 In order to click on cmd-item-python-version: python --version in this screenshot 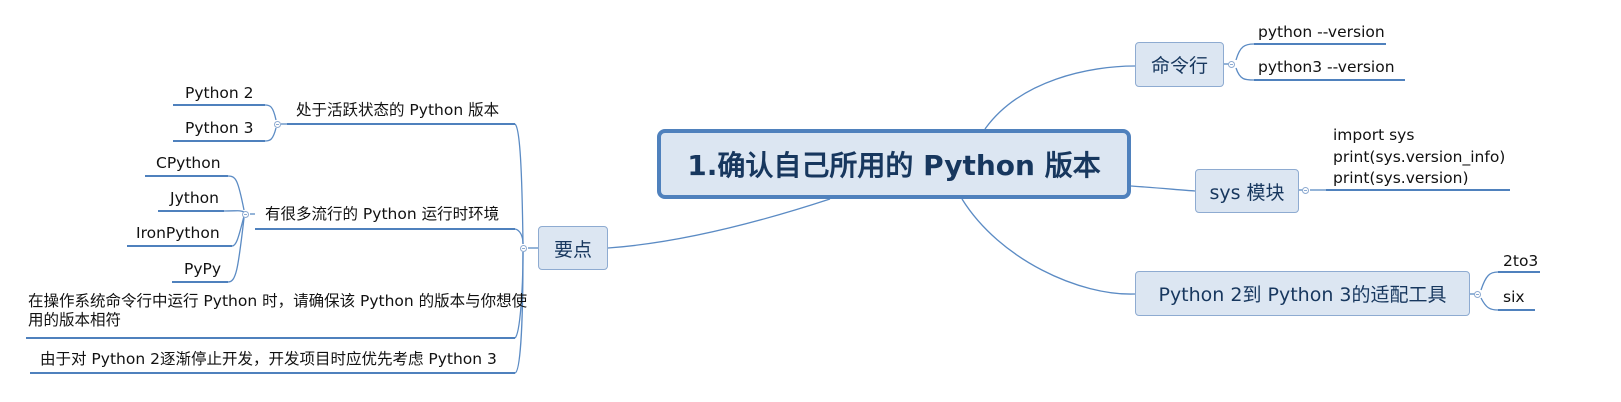, I will do `click(1321, 32)`.